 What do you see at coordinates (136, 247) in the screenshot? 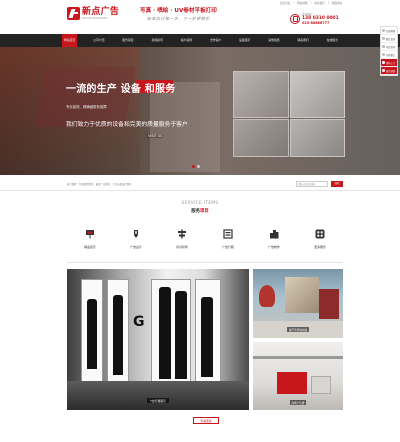
I see `service-label: 广告设计` at bounding box center [136, 247].